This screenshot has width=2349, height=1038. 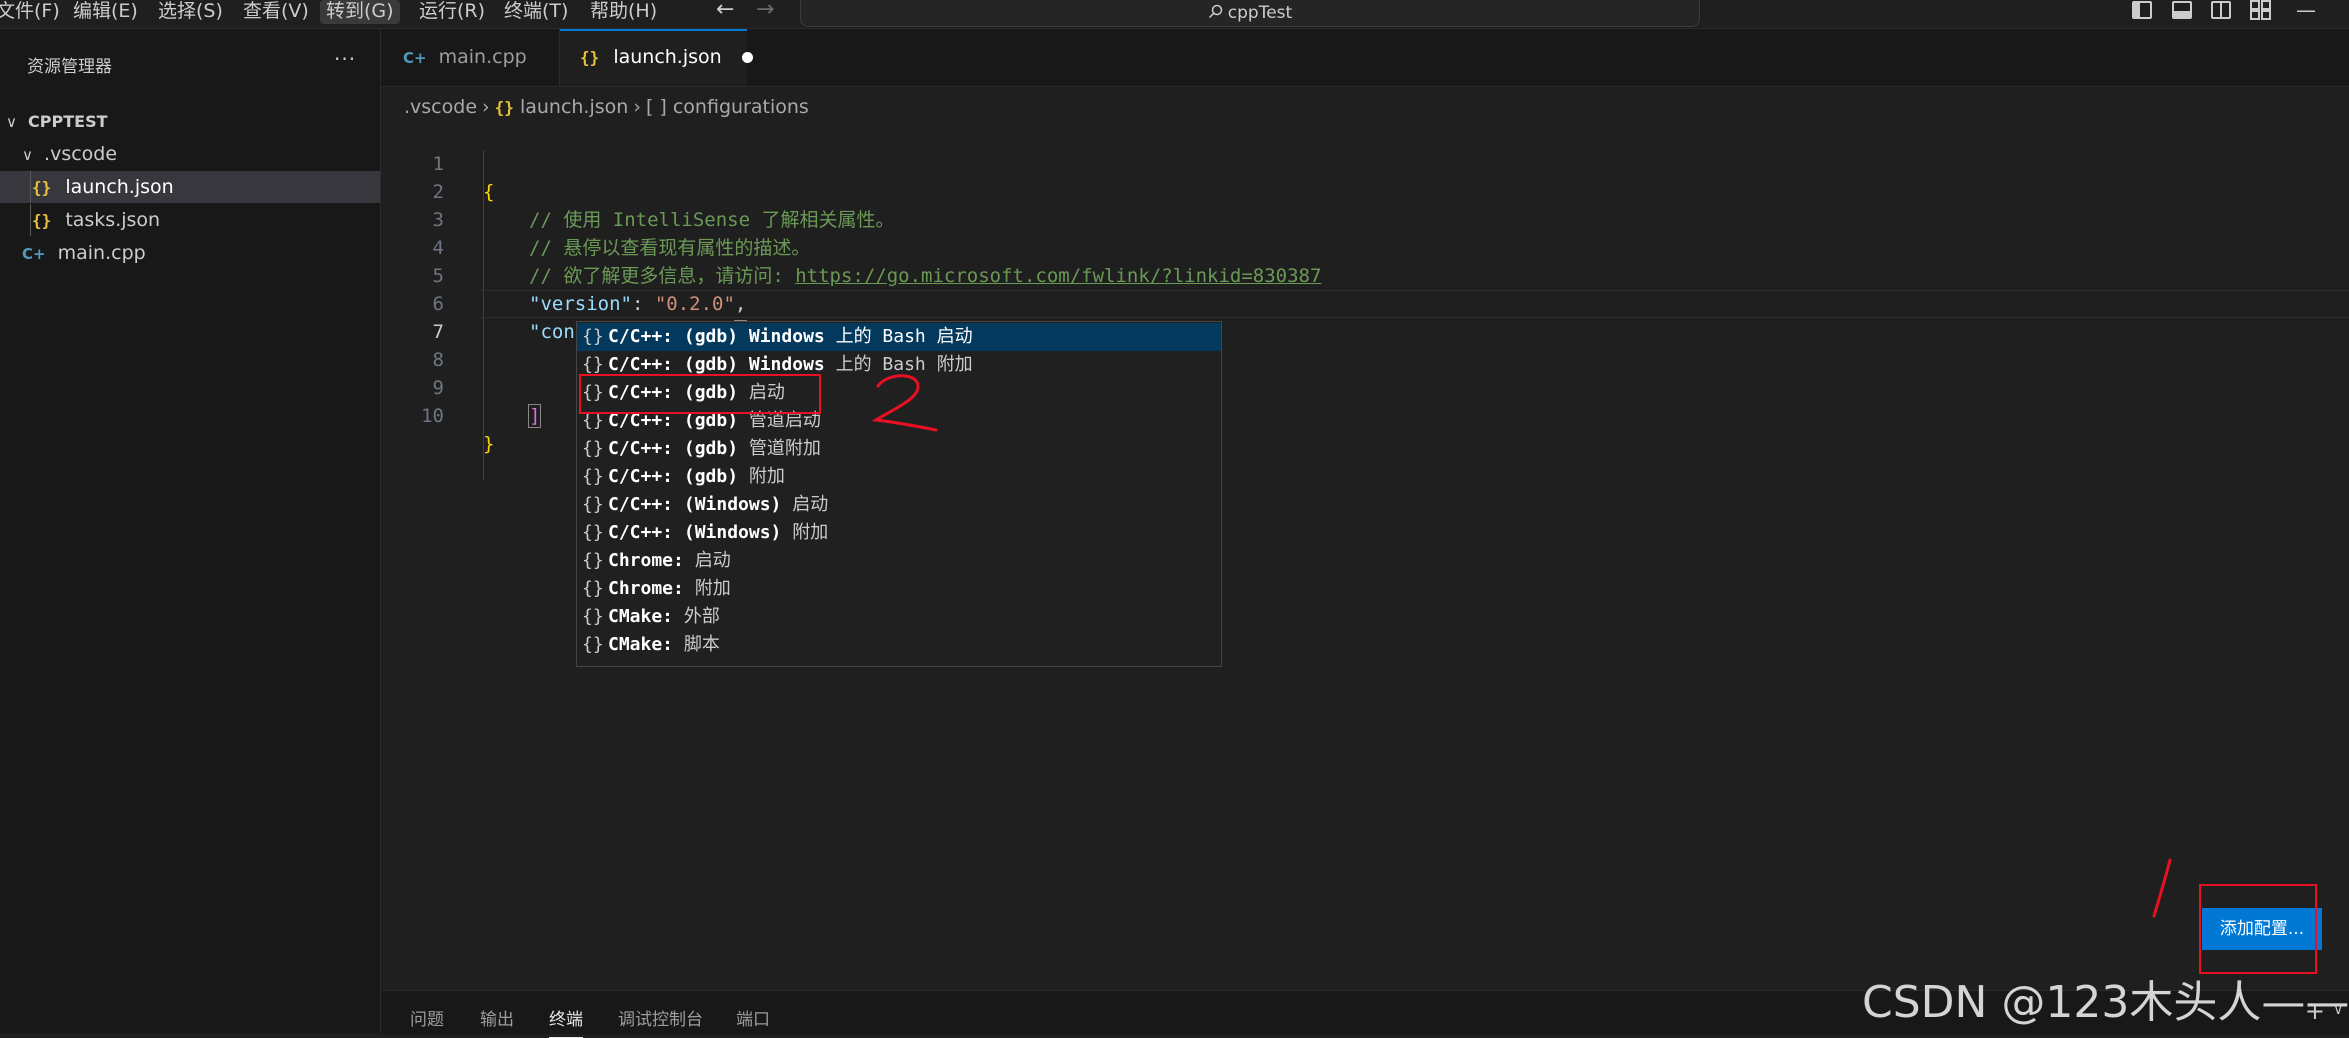 What do you see at coordinates (2261, 10) in the screenshot?
I see `customize-layout-icon` at bounding box center [2261, 10].